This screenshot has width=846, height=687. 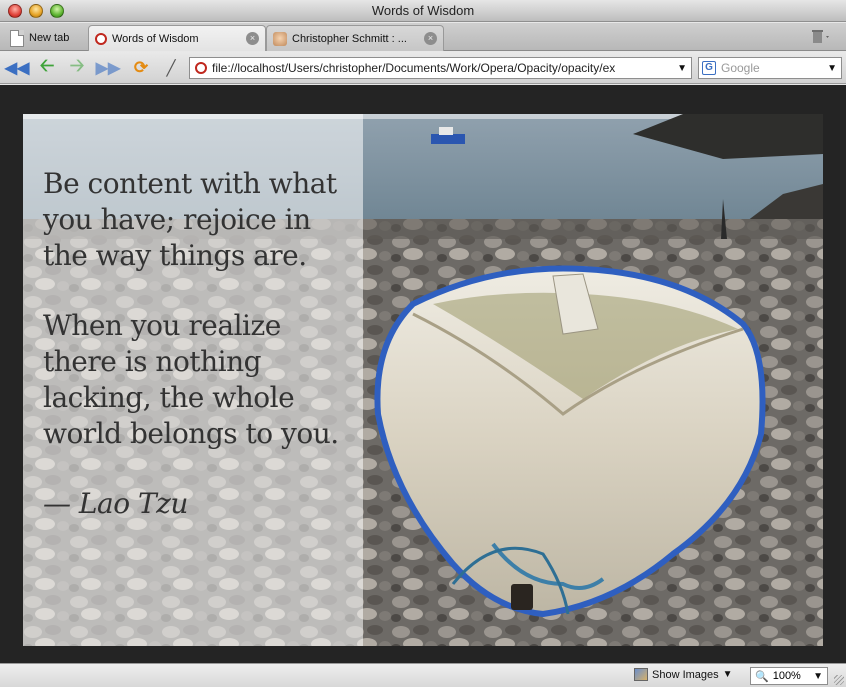 What do you see at coordinates (155, 38) in the screenshot?
I see `tab-label: Words of Wisdom` at bounding box center [155, 38].